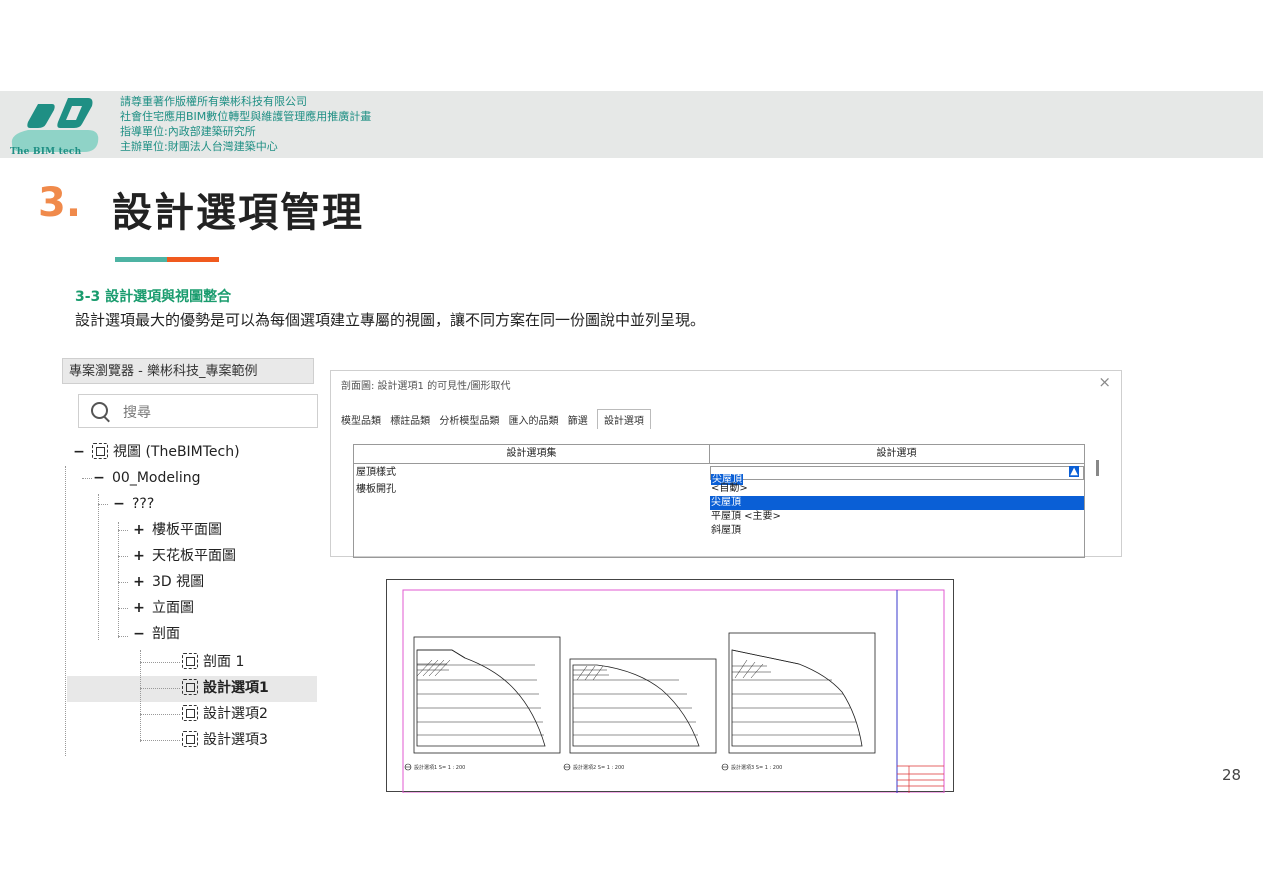 This screenshot has height=893, width=1263. I want to click on tab-analytical-categories: 分析模型品類, so click(469, 419).